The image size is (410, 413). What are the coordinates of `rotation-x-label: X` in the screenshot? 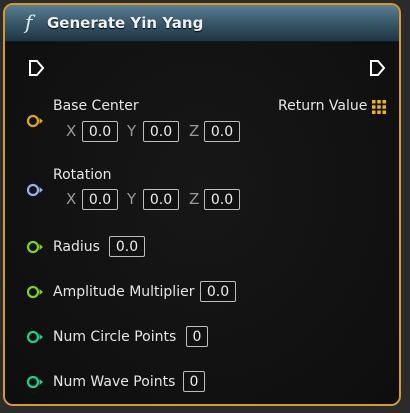 It's located at (71, 199).